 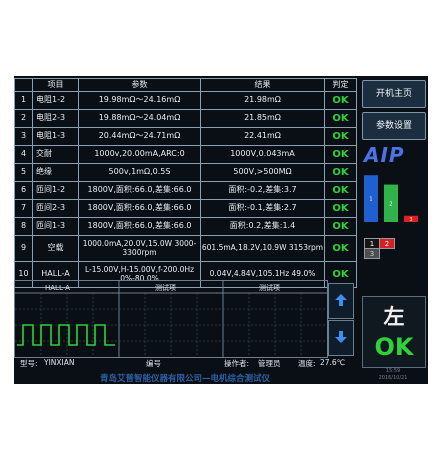 I want to click on scroll-down-button, so click(x=341, y=338).